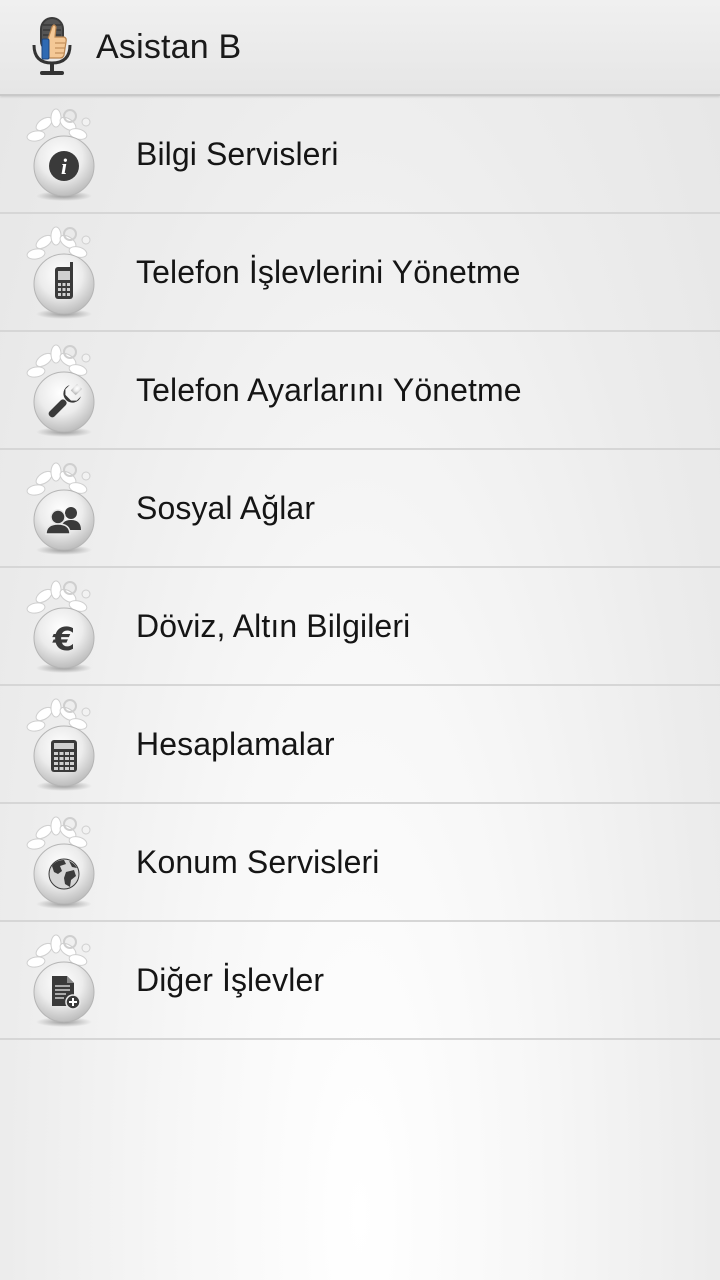  What do you see at coordinates (258, 861) in the screenshot?
I see `menu-item-label: Konum Servisleri` at bounding box center [258, 861].